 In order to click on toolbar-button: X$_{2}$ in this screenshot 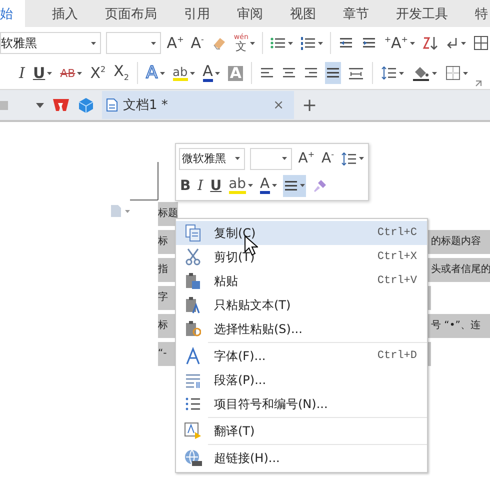, I will do `click(121, 73)`.